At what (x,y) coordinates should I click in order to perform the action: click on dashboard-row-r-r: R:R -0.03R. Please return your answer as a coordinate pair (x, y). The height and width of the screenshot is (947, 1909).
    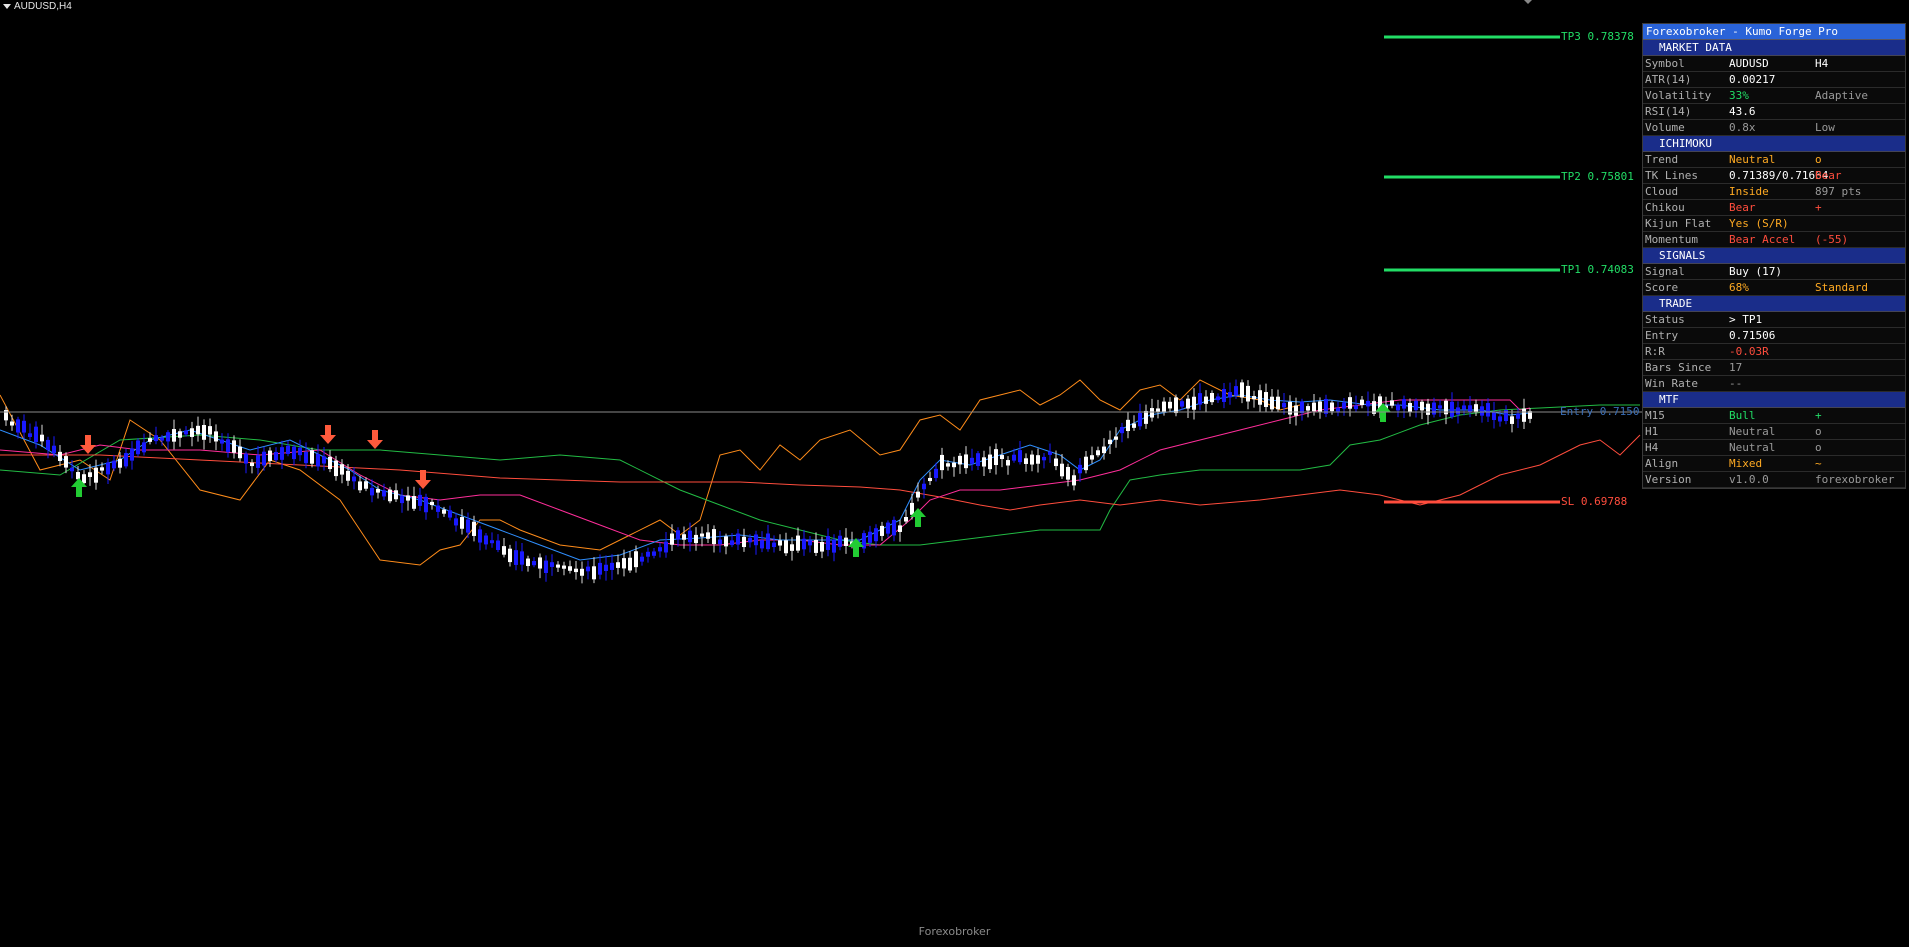
    Looking at the image, I should click on (1774, 352).